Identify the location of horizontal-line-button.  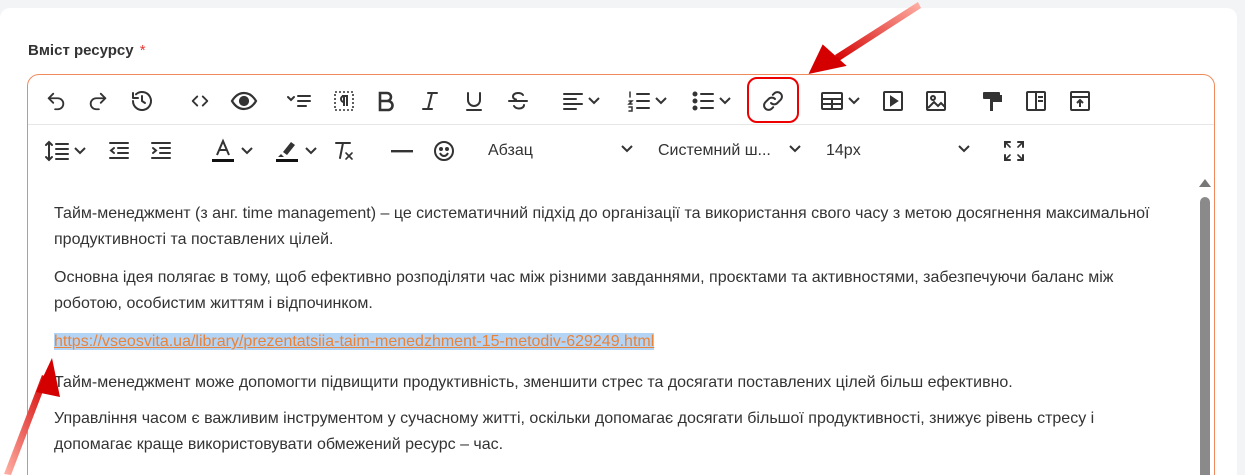
(402, 151).